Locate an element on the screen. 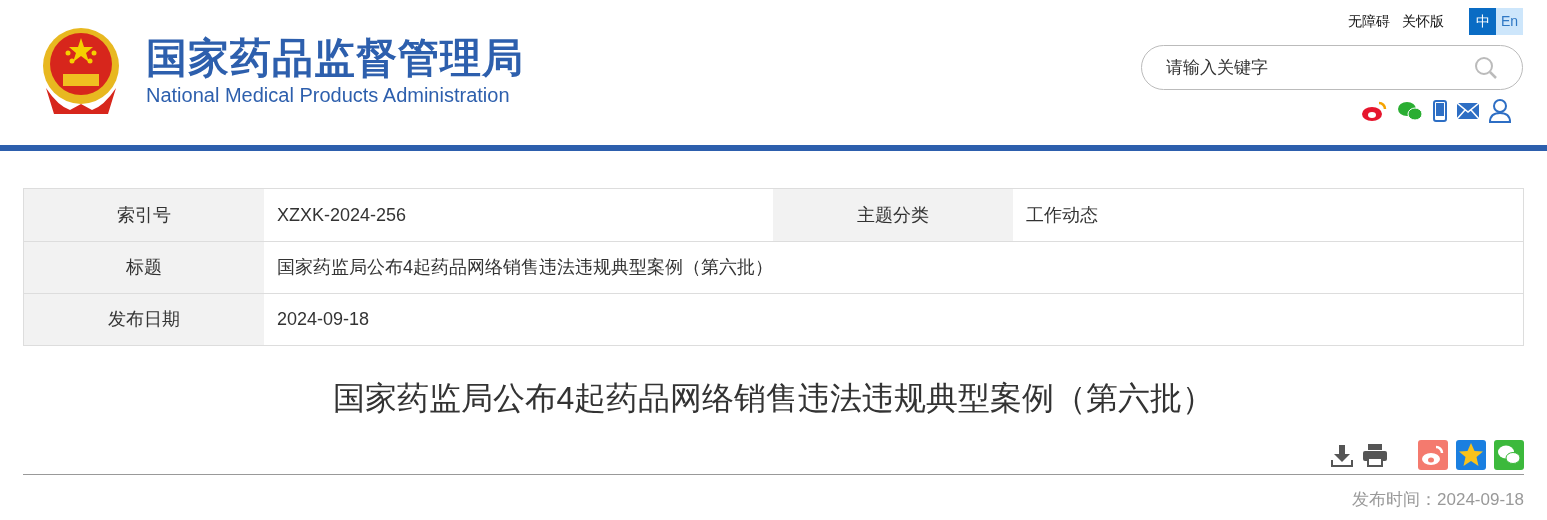 Image resolution: width=1547 pixels, height=520 pixels. user-icon is located at coordinates (1500, 111).